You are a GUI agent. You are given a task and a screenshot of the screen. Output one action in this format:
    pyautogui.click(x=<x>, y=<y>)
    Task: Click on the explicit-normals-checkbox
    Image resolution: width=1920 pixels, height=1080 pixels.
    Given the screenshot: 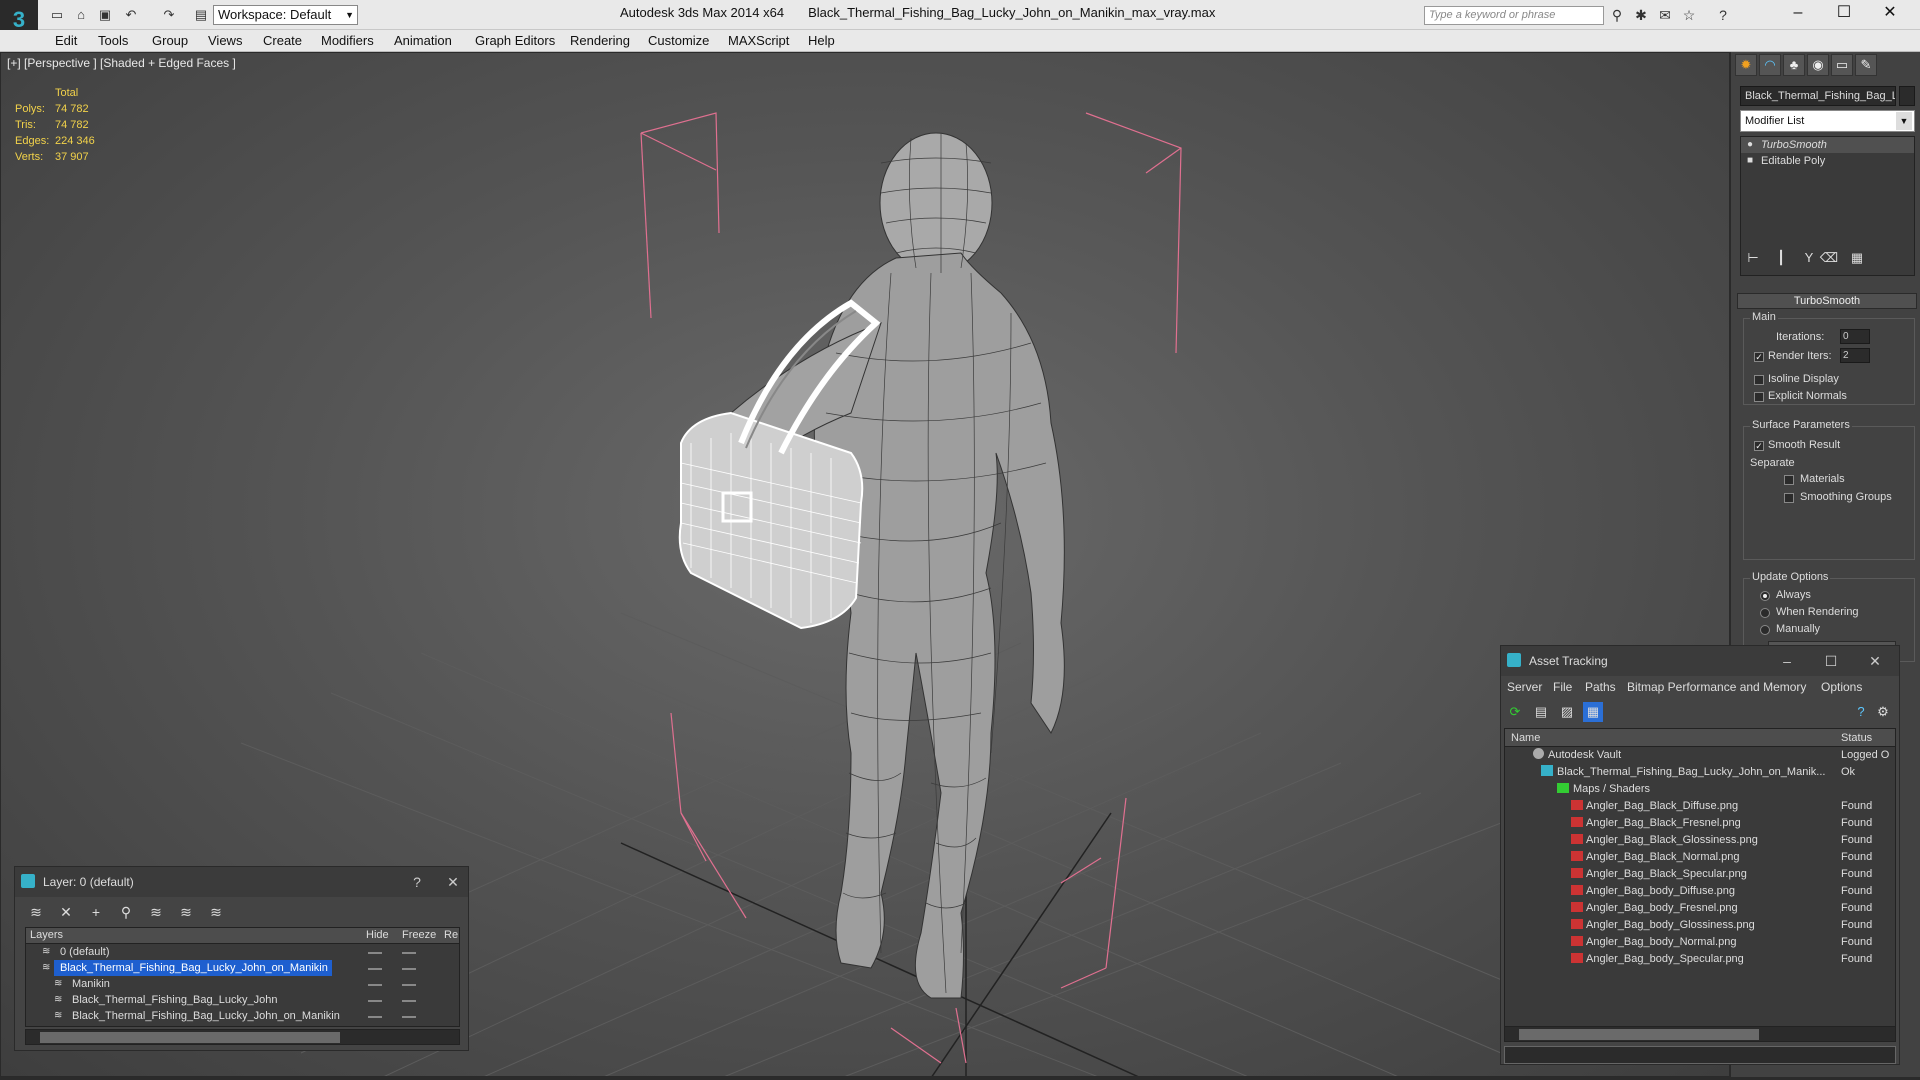 What is the action you would take?
    pyautogui.click(x=1759, y=397)
    